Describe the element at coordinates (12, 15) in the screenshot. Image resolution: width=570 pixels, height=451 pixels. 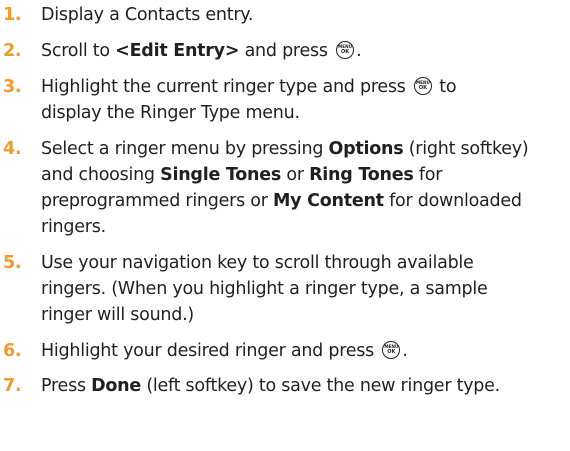
I see `step-number: 1.` at that location.